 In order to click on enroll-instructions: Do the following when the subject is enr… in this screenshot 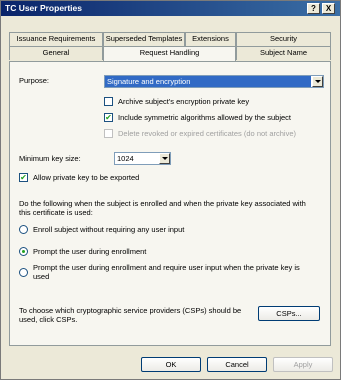, I will do `click(162, 208)`.